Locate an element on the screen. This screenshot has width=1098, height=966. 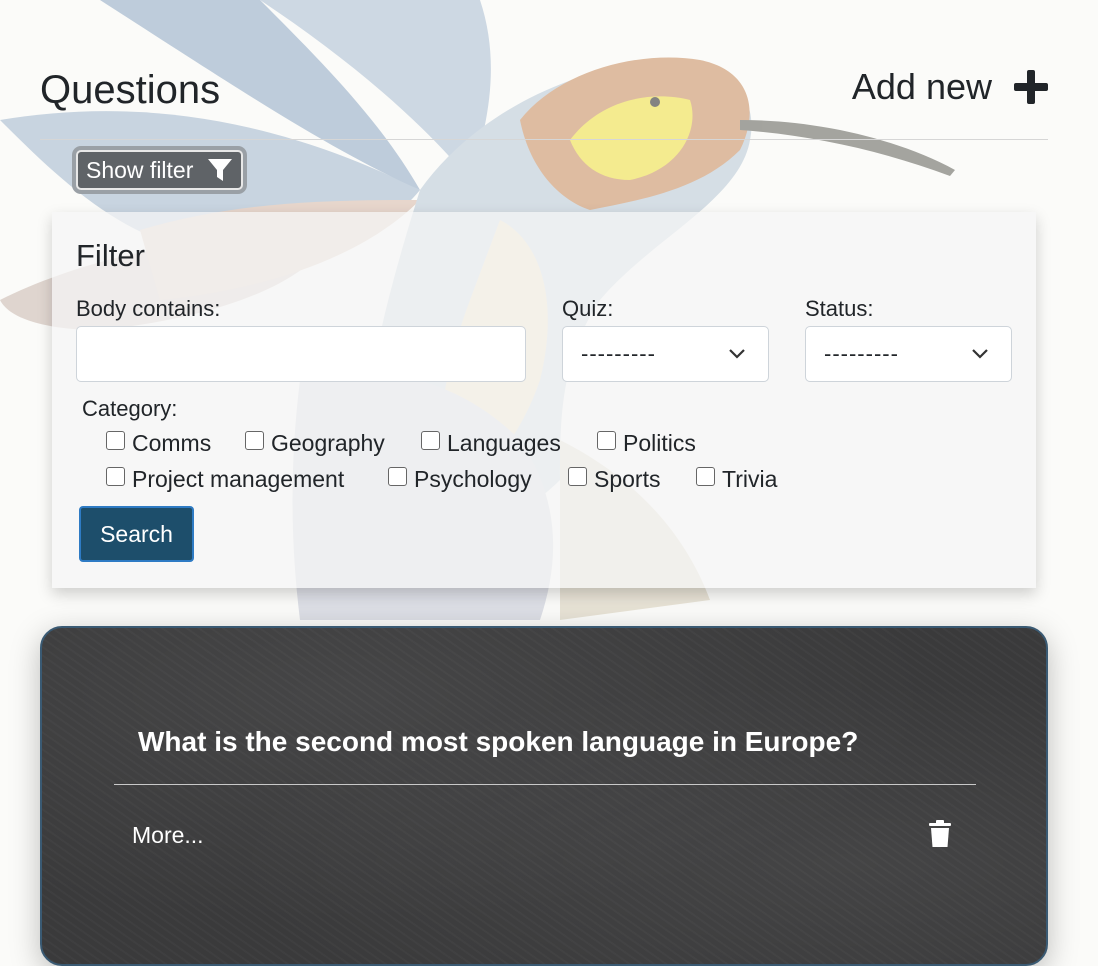
category-checkbox-trivia: Trivia is located at coordinates (736, 479).